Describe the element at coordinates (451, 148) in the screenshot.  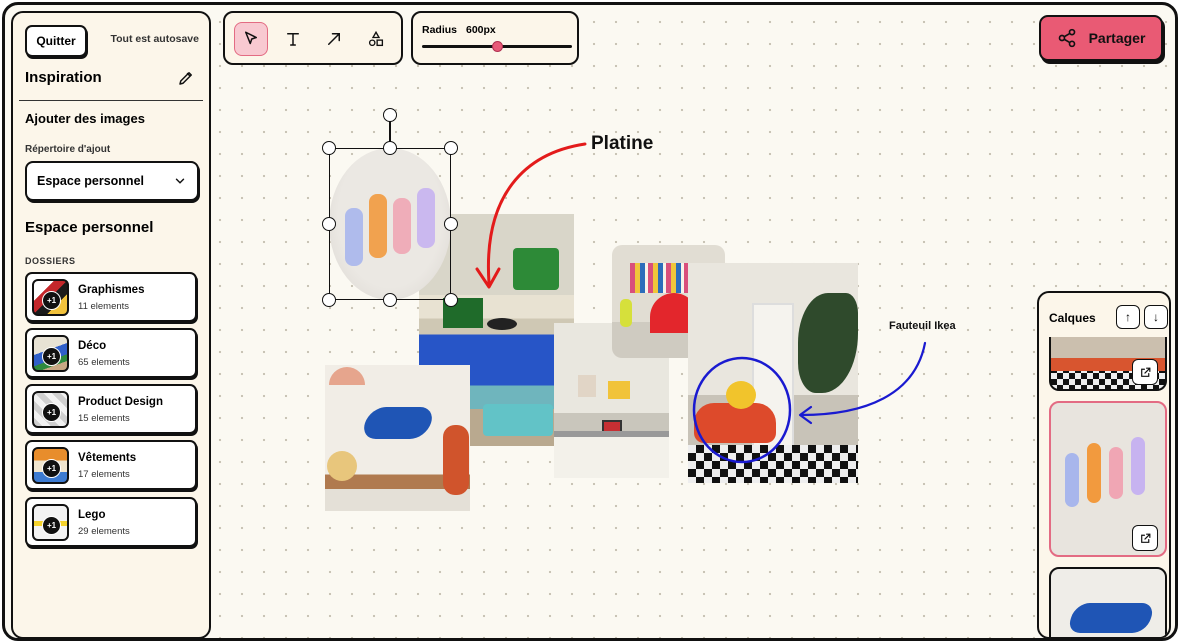
I see `resize-handle-ne` at that location.